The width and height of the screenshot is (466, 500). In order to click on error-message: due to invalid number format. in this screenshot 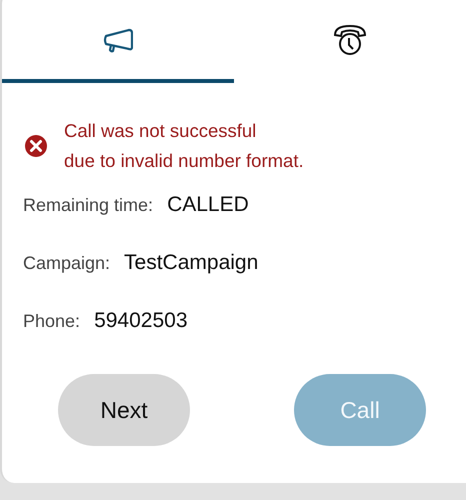, I will do `click(184, 161)`.